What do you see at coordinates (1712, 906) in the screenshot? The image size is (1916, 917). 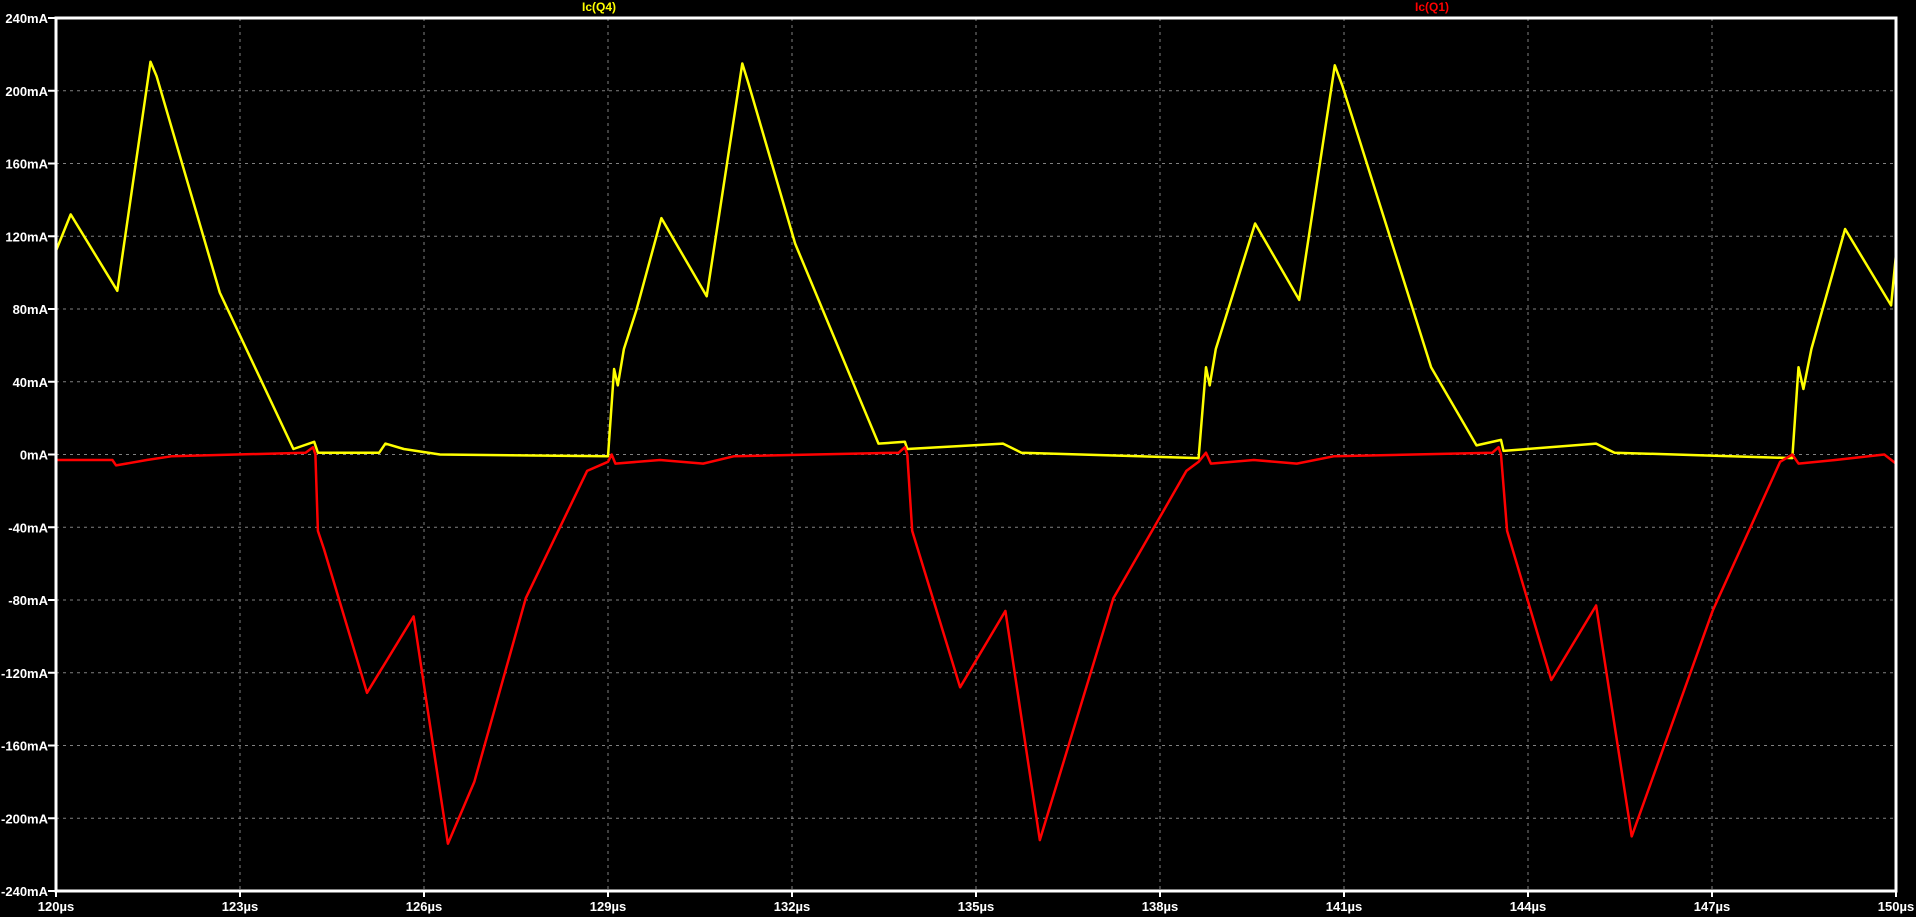 I see `x-tick-label: 147µs` at bounding box center [1712, 906].